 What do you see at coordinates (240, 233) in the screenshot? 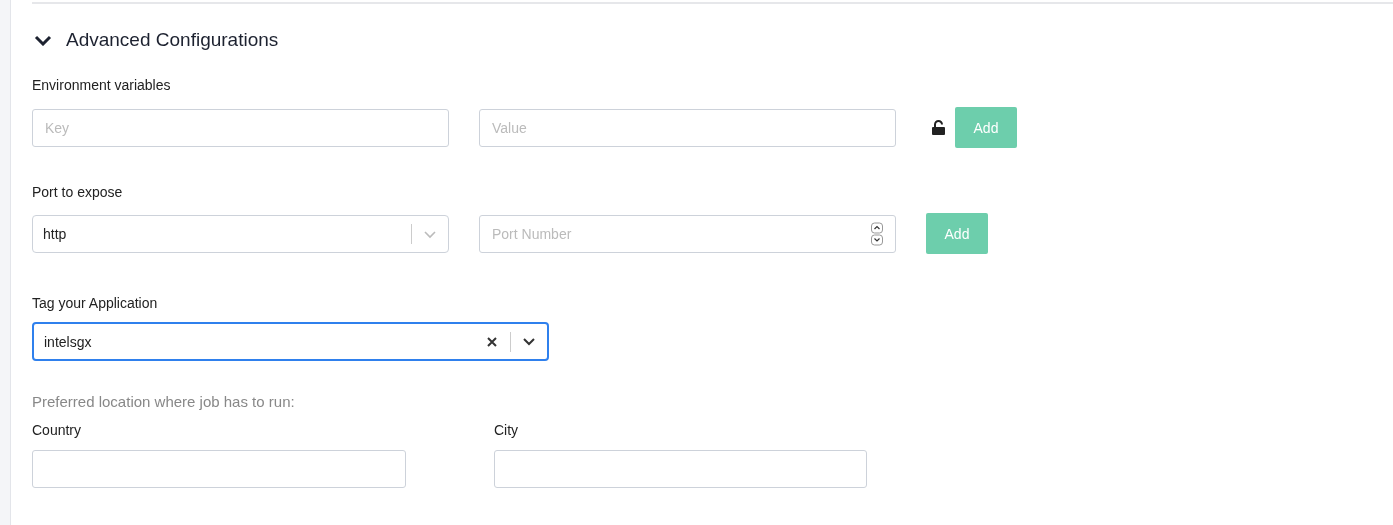
I see `protocol-select: http` at bounding box center [240, 233].